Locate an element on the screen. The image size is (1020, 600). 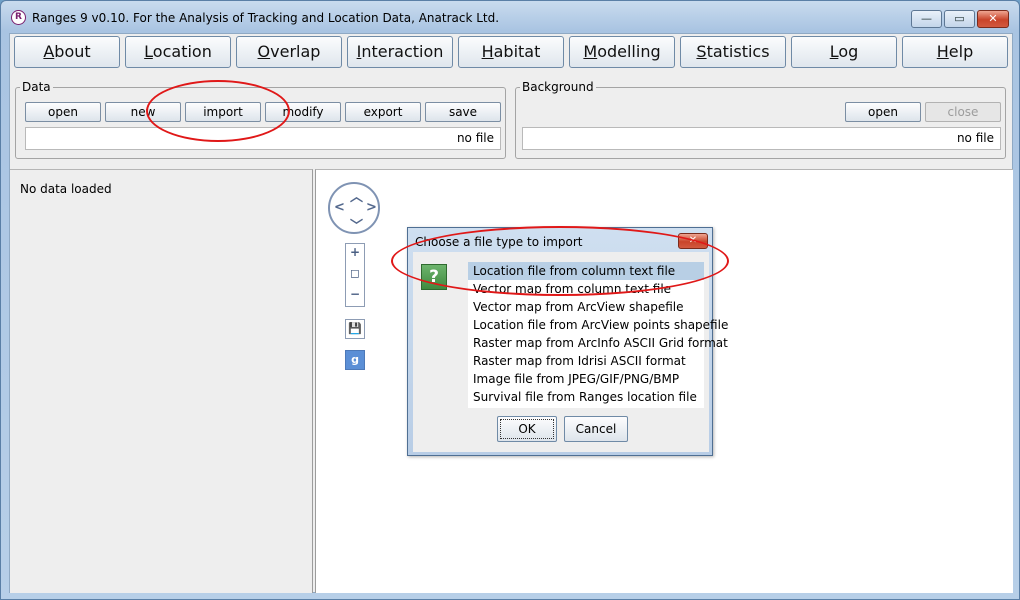
menu-location-mnemonic: L is located at coordinates (148, 51).